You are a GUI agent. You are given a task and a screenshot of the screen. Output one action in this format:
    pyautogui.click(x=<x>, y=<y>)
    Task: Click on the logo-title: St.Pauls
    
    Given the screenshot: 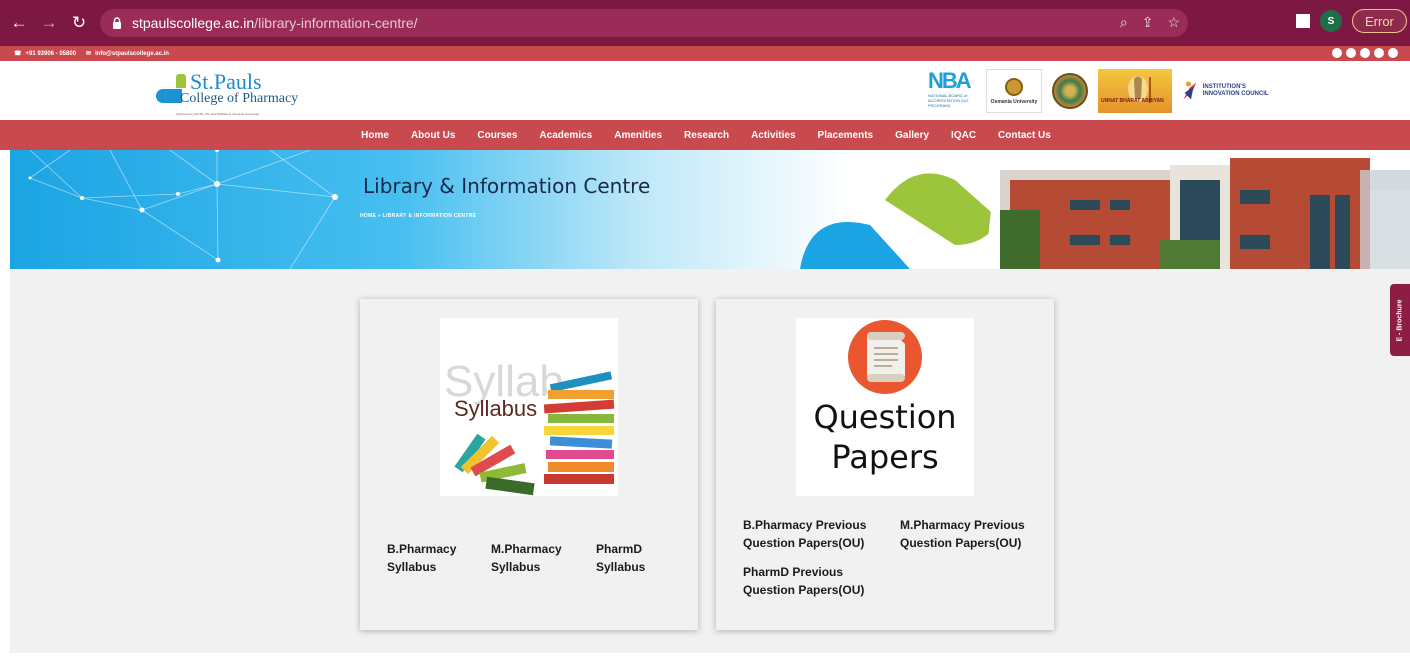 What is the action you would take?
    pyautogui.click(x=226, y=81)
    